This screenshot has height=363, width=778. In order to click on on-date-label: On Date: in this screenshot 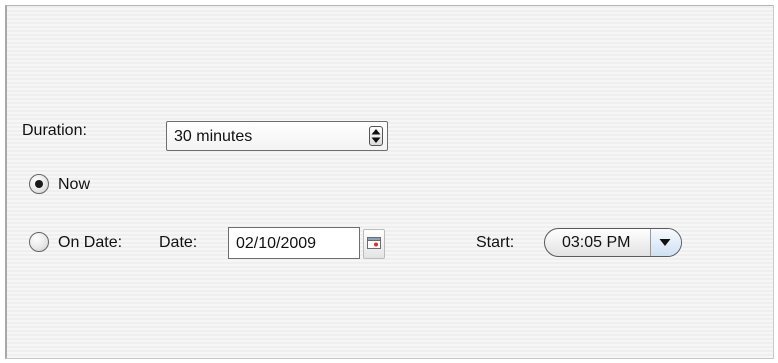, I will do `click(90, 242)`.